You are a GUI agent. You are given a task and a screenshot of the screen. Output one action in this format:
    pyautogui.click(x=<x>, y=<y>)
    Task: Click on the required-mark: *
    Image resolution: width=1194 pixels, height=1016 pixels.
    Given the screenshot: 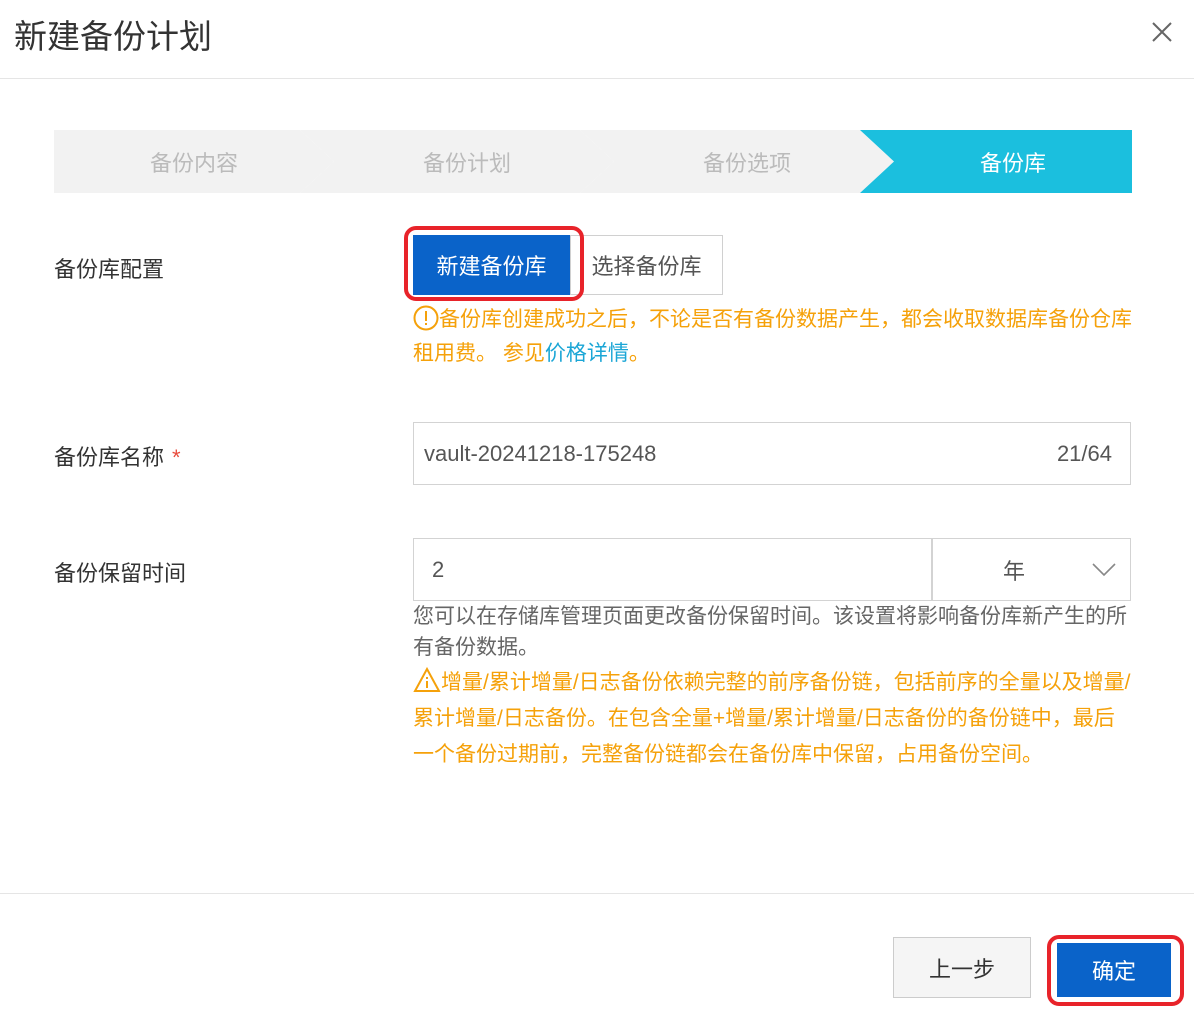 What is the action you would take?
    pyautogui.click(x=176, y=457)
    